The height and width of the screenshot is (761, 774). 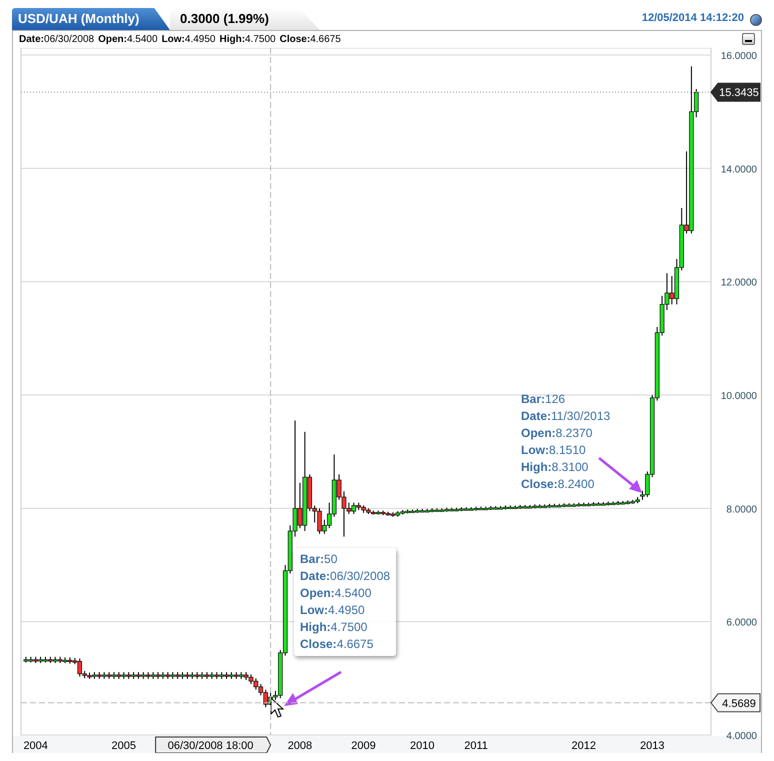 I want to click on cursor-icon, so click(x=277, y=707).